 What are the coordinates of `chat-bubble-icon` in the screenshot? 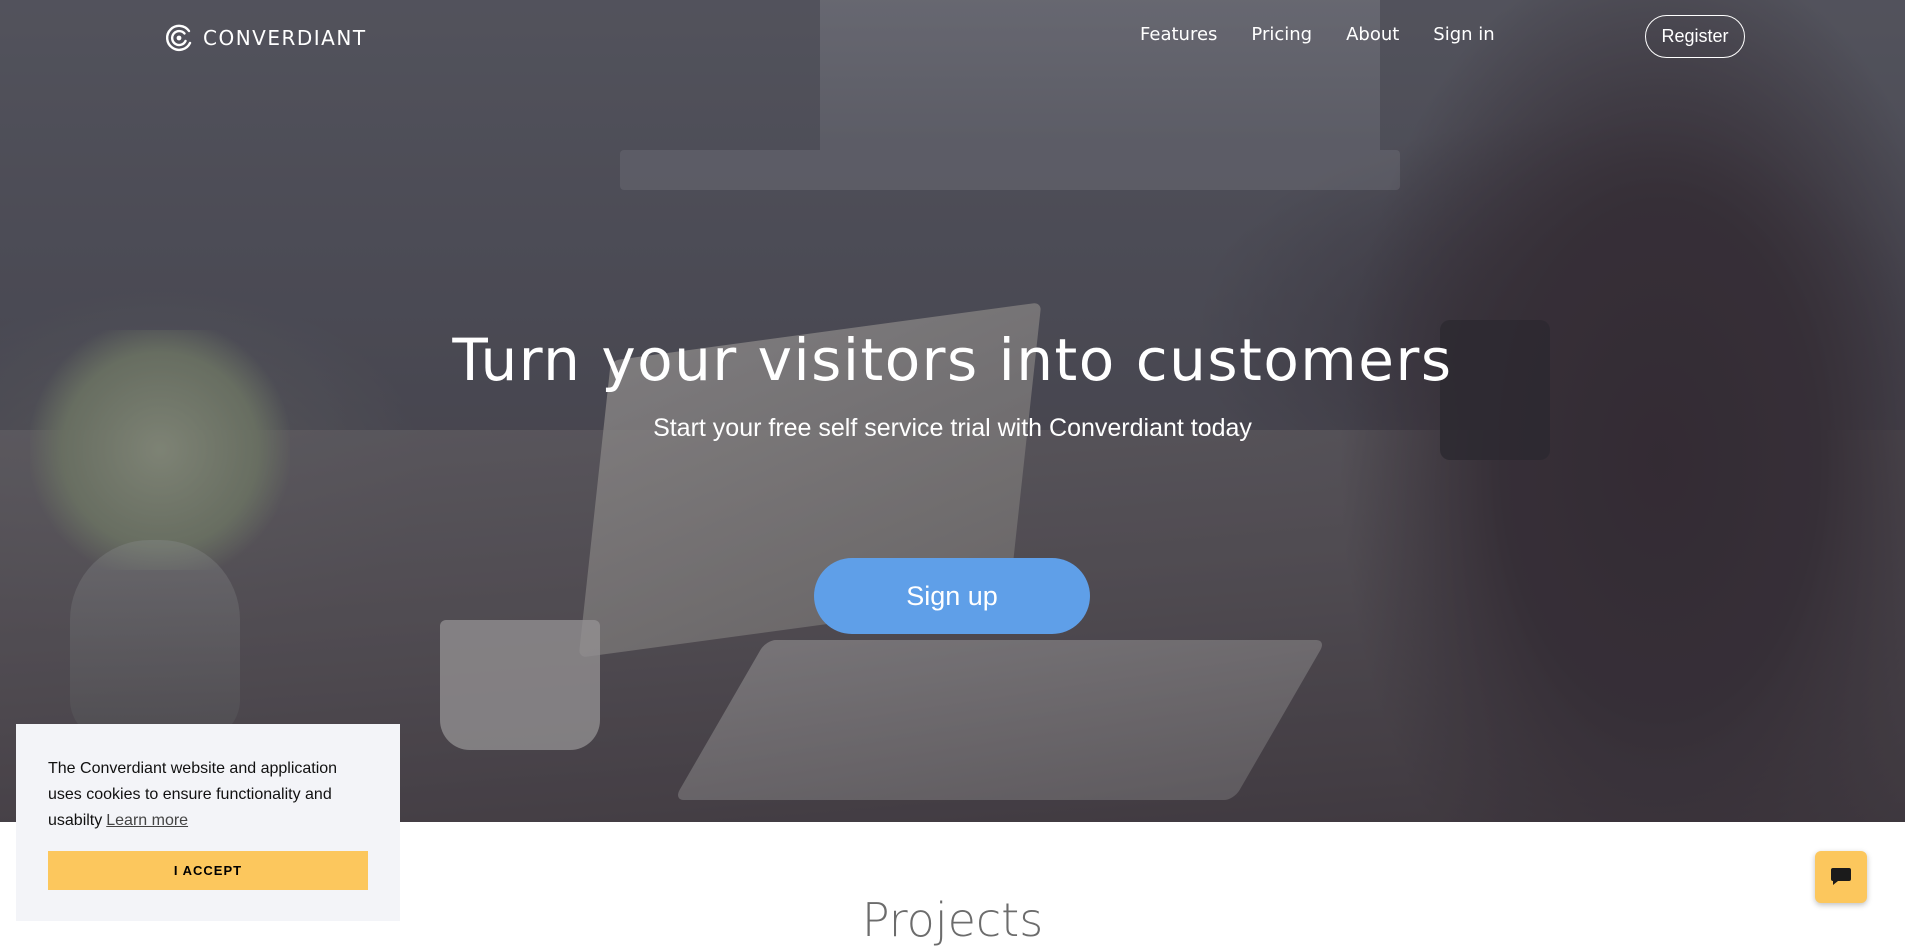 It's located at (1841, 877).